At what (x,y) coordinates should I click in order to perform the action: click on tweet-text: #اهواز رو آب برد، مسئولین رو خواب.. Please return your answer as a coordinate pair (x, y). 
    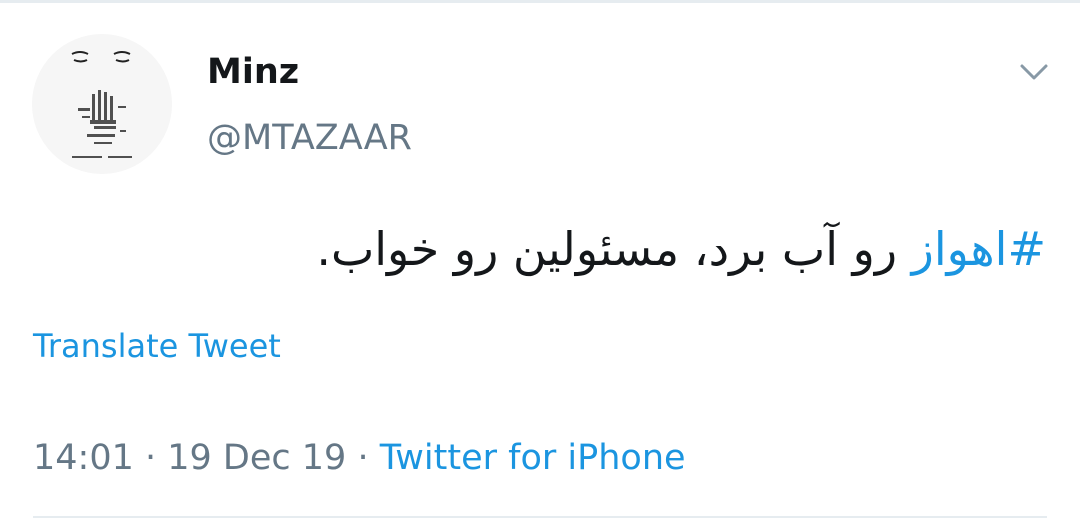
    Looking at the image, I should click on (681, 249).